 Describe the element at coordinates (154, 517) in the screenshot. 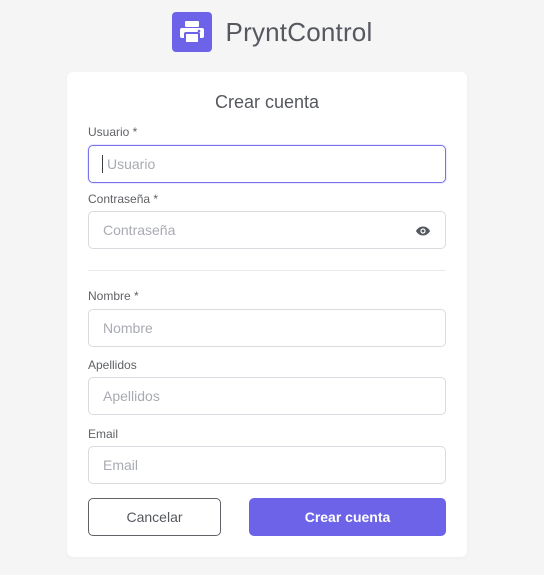

I see `cancel-button: Cancelar` at that location.